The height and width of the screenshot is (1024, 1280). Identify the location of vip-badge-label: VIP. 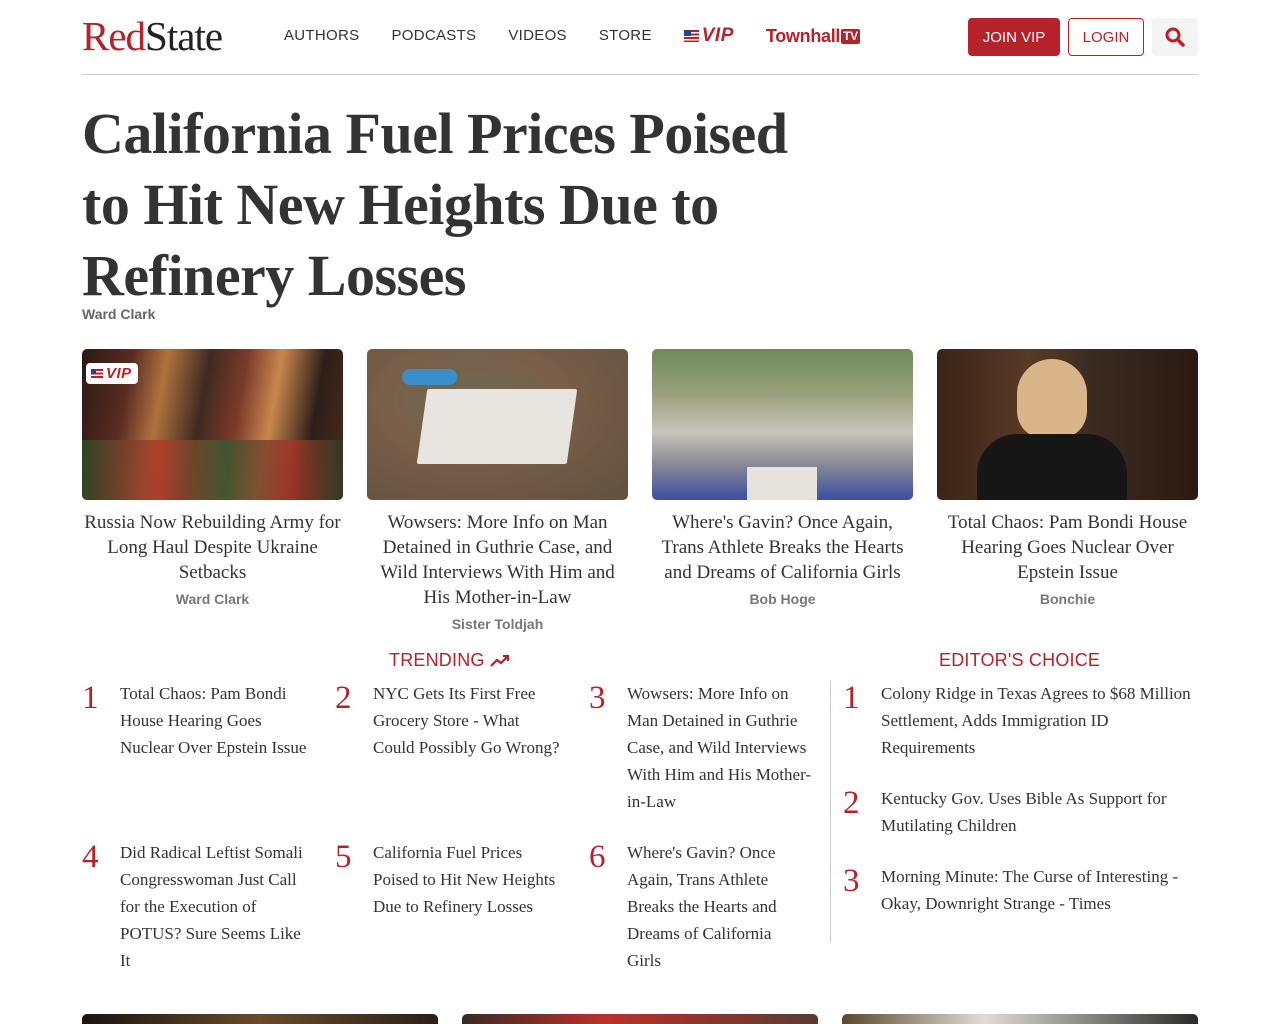
(119, 373).